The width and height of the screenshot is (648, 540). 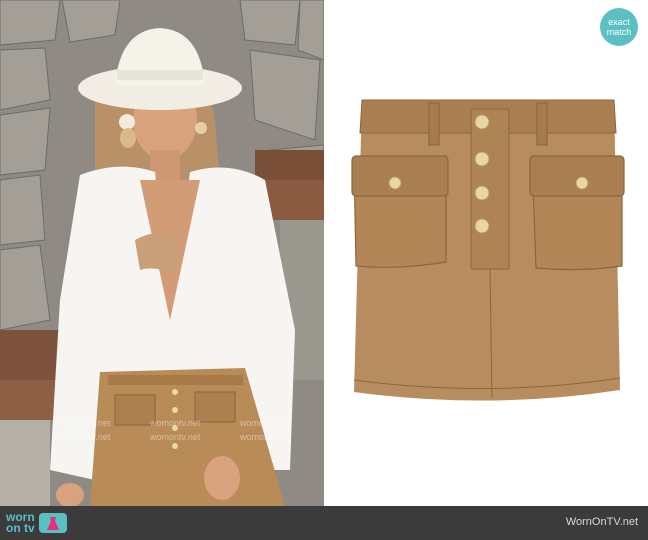 What do you see at coordinates (324, 523) in the screenshot?
I see `footer-bar: worn on tv WornOnTV.net` at bounding box center [324, 523].